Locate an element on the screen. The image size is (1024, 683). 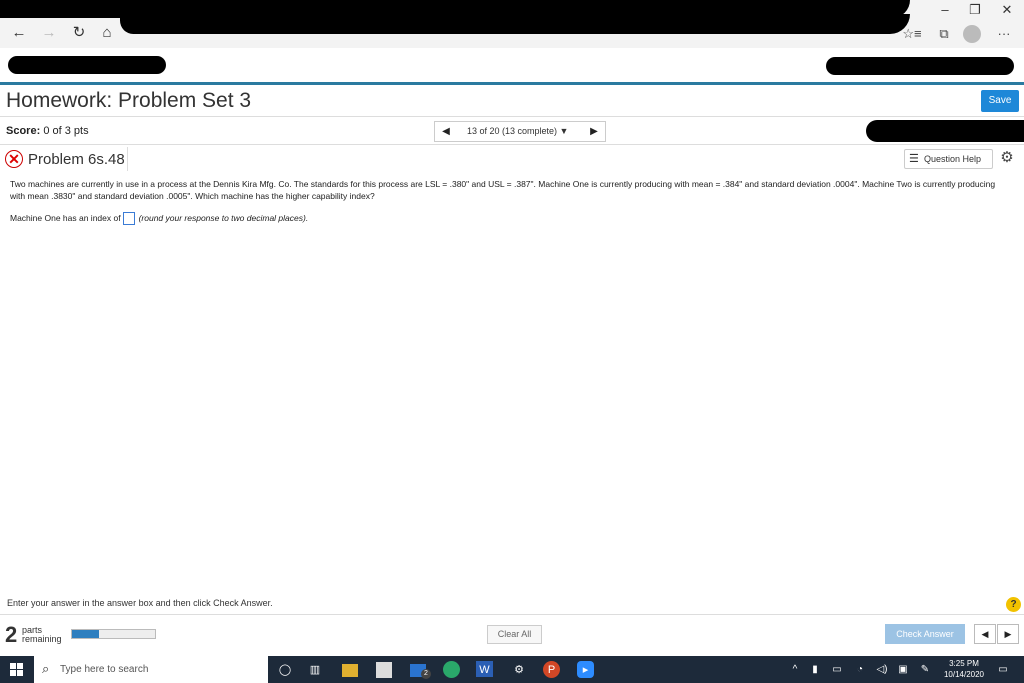
score-label: Score: is located at coordinates (23, 131).